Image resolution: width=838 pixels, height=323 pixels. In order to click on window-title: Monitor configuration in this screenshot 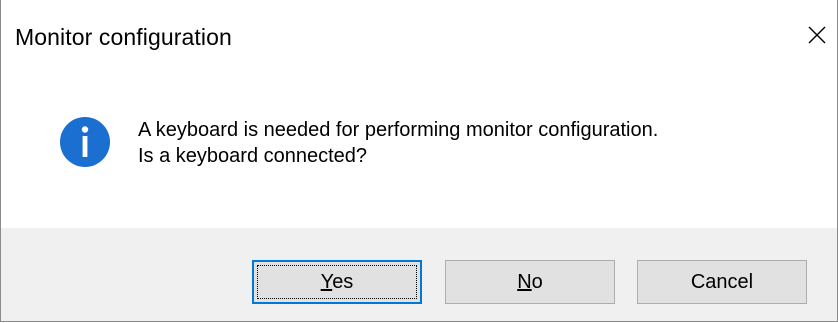, I will do `click(123, 37)`.